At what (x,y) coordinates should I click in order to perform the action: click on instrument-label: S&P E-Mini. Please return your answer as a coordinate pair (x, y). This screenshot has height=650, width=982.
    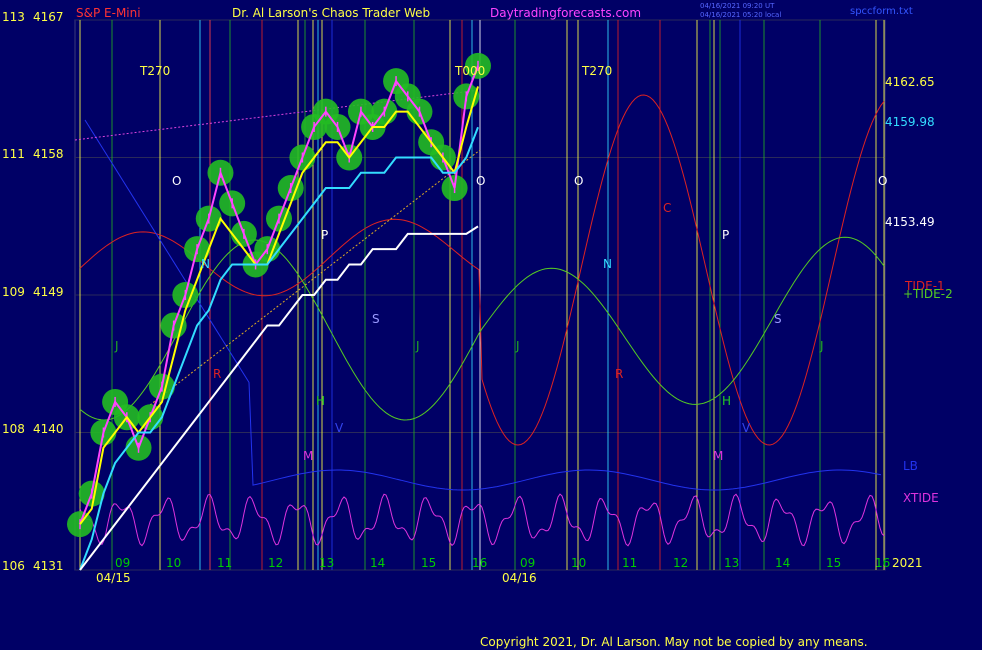
    Looking at the image, I should click on (108, 13).